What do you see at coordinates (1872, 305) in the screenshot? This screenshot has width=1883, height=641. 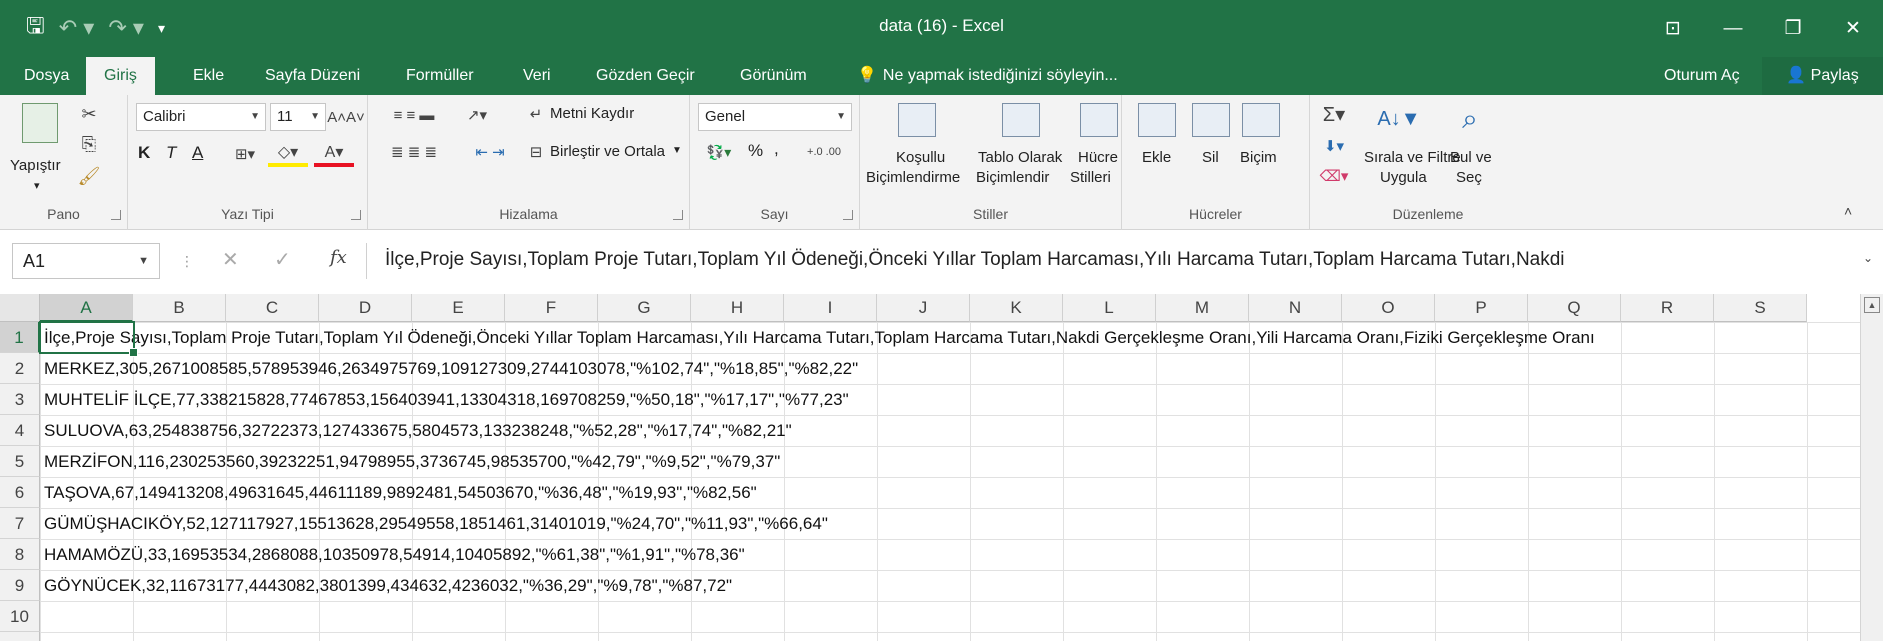 I see `scroll-up-icon: ▲` at bounding box center [1872, 305].